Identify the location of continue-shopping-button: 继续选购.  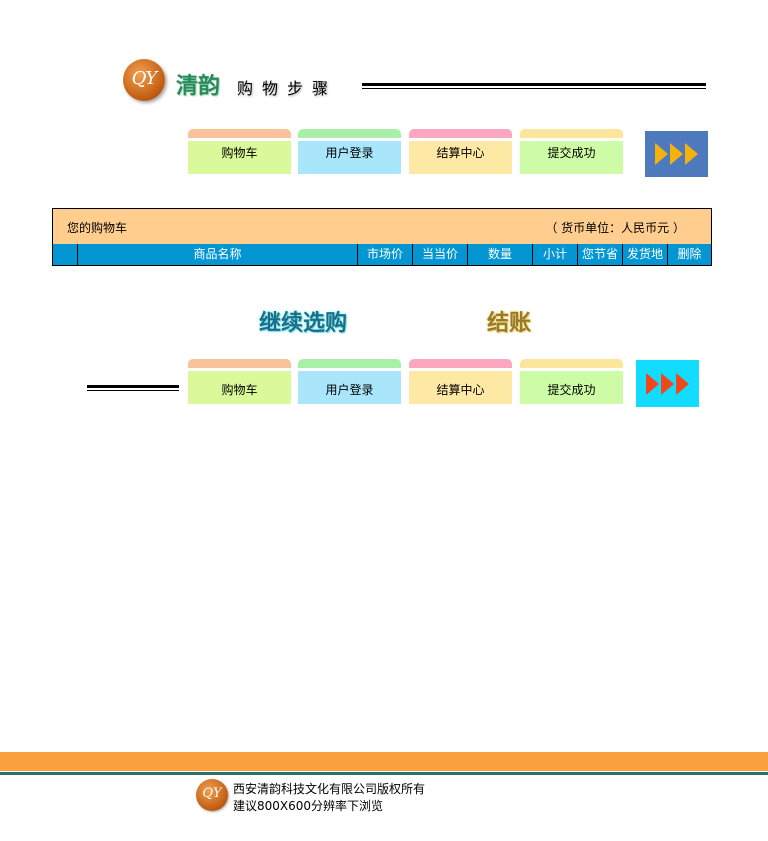
(303, 321).